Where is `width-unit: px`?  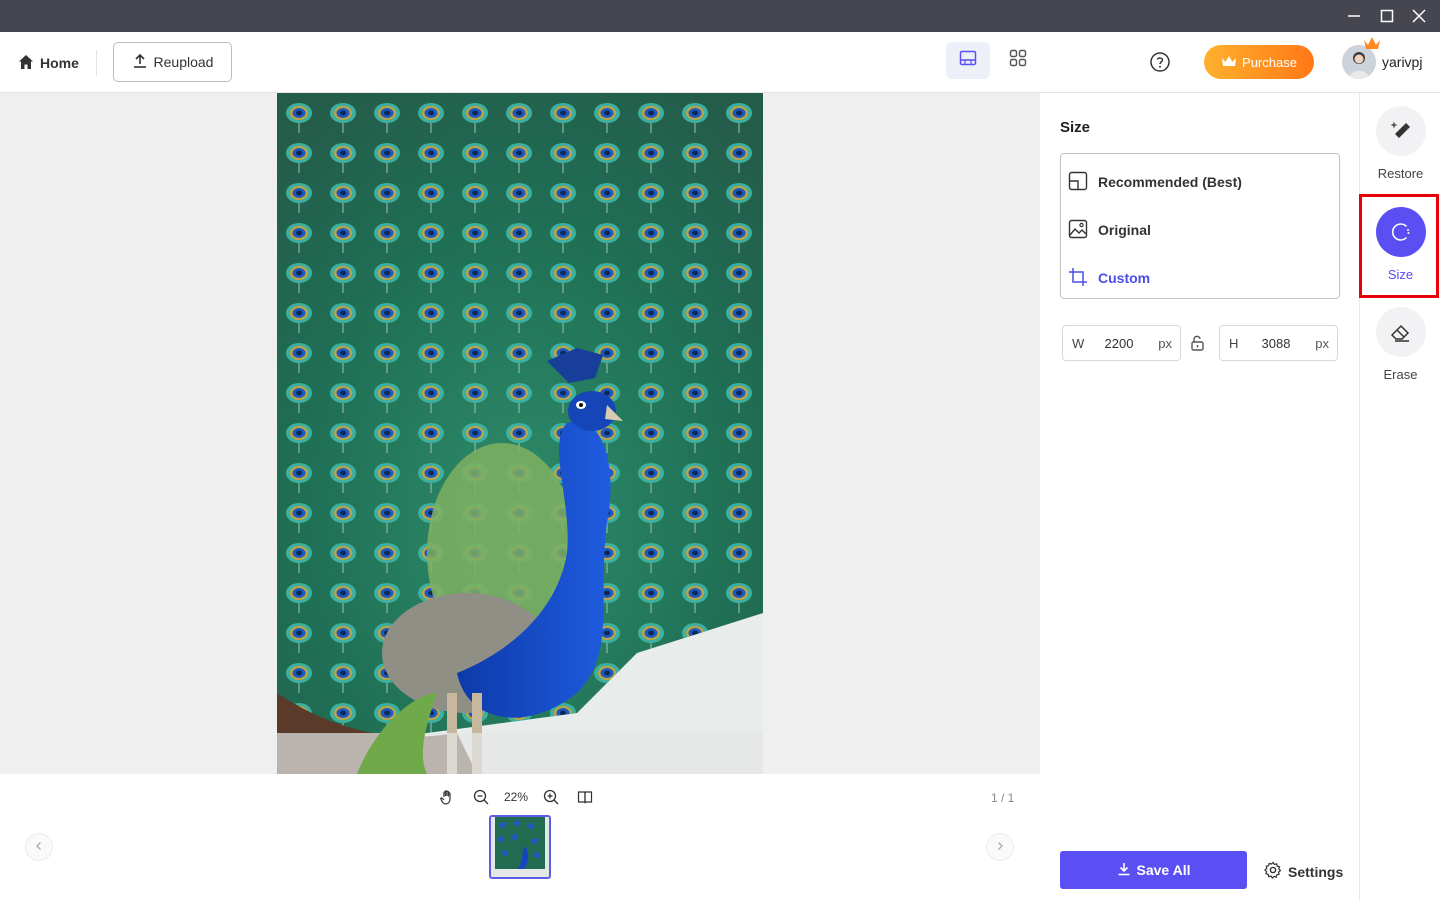 width-unit: px is located at coordinates (1165, 343).